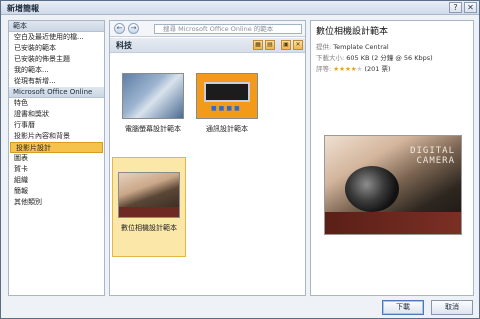 The width and height of the screenshot is (480, 319). Describe the element at coordinates (286, 45) in the screenshot. I see `sort-view-button: ▣` at that location.